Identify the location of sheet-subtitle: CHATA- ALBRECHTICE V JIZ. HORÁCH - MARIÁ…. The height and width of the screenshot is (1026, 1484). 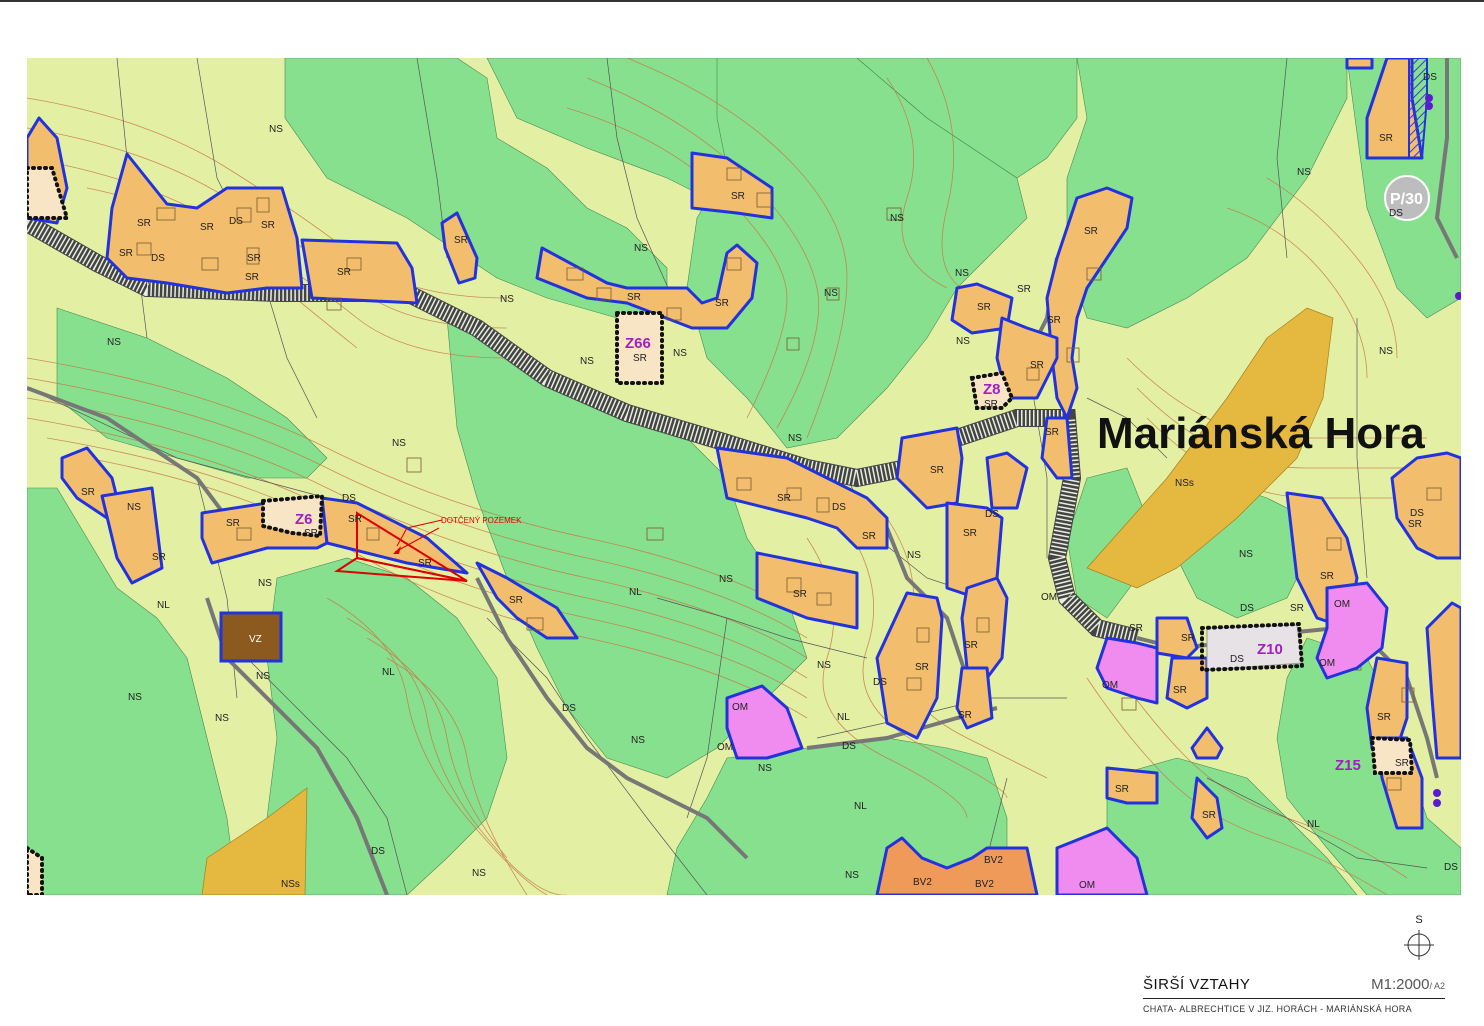
(1277, 1009).